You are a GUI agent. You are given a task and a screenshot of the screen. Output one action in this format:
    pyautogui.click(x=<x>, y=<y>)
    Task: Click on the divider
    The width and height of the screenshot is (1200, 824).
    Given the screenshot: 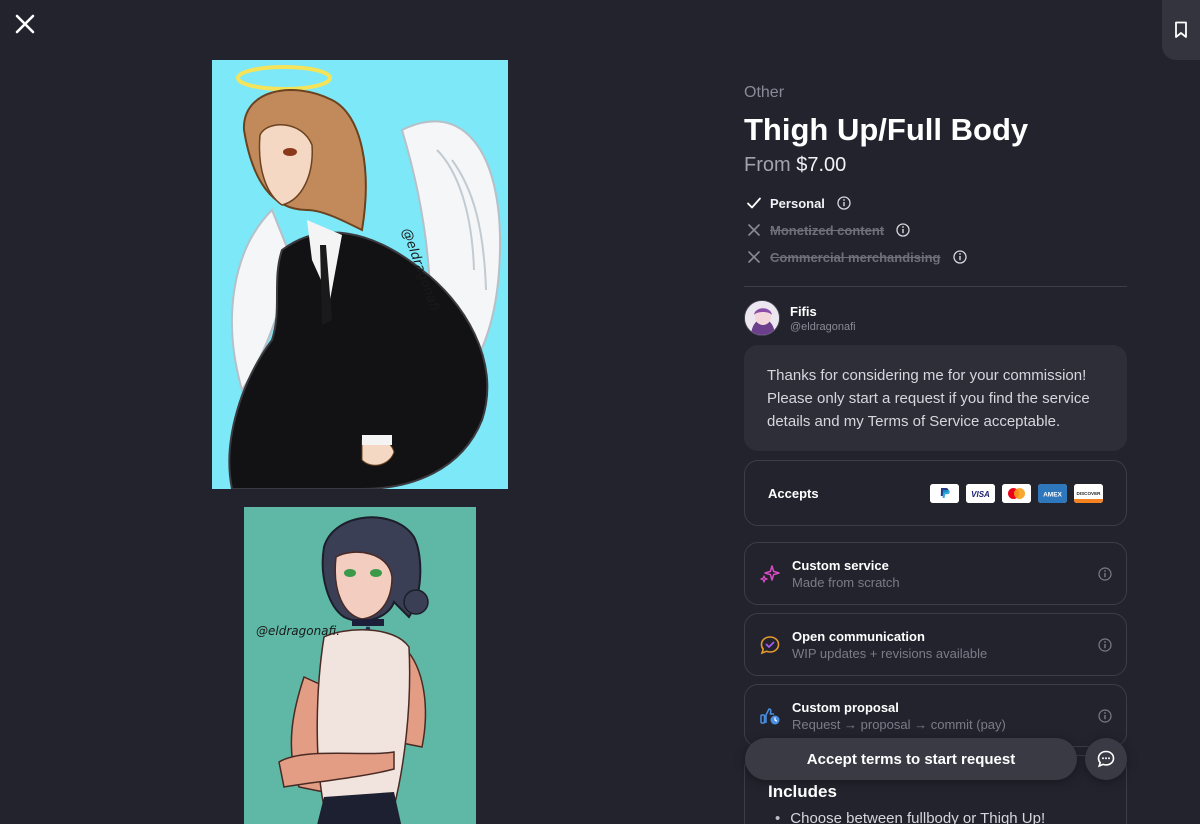 What is the action you would take?
    pyautogui.click(x=935, y=286)
    